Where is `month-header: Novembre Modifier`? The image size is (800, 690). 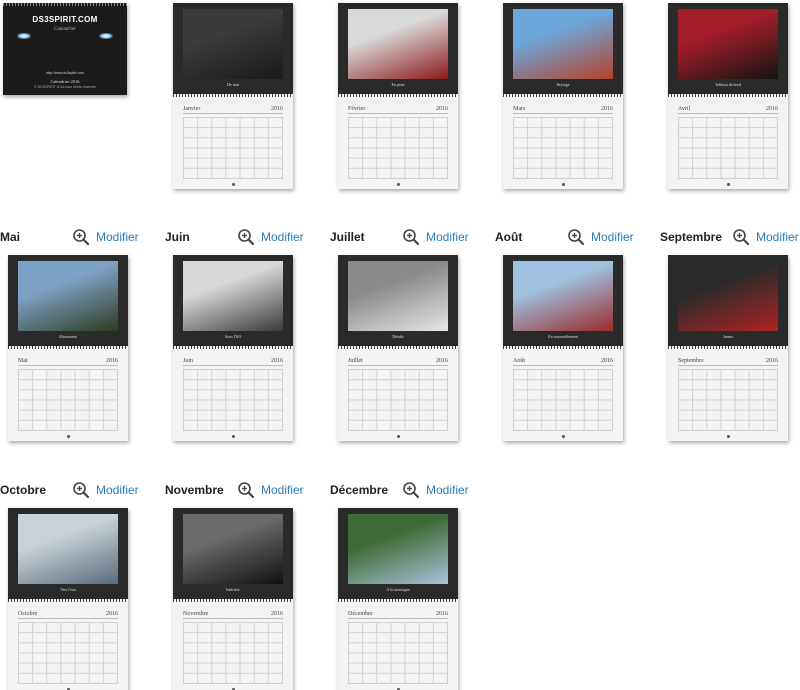
month-header: Novembre Modifier is located at coordinates (245, 490).